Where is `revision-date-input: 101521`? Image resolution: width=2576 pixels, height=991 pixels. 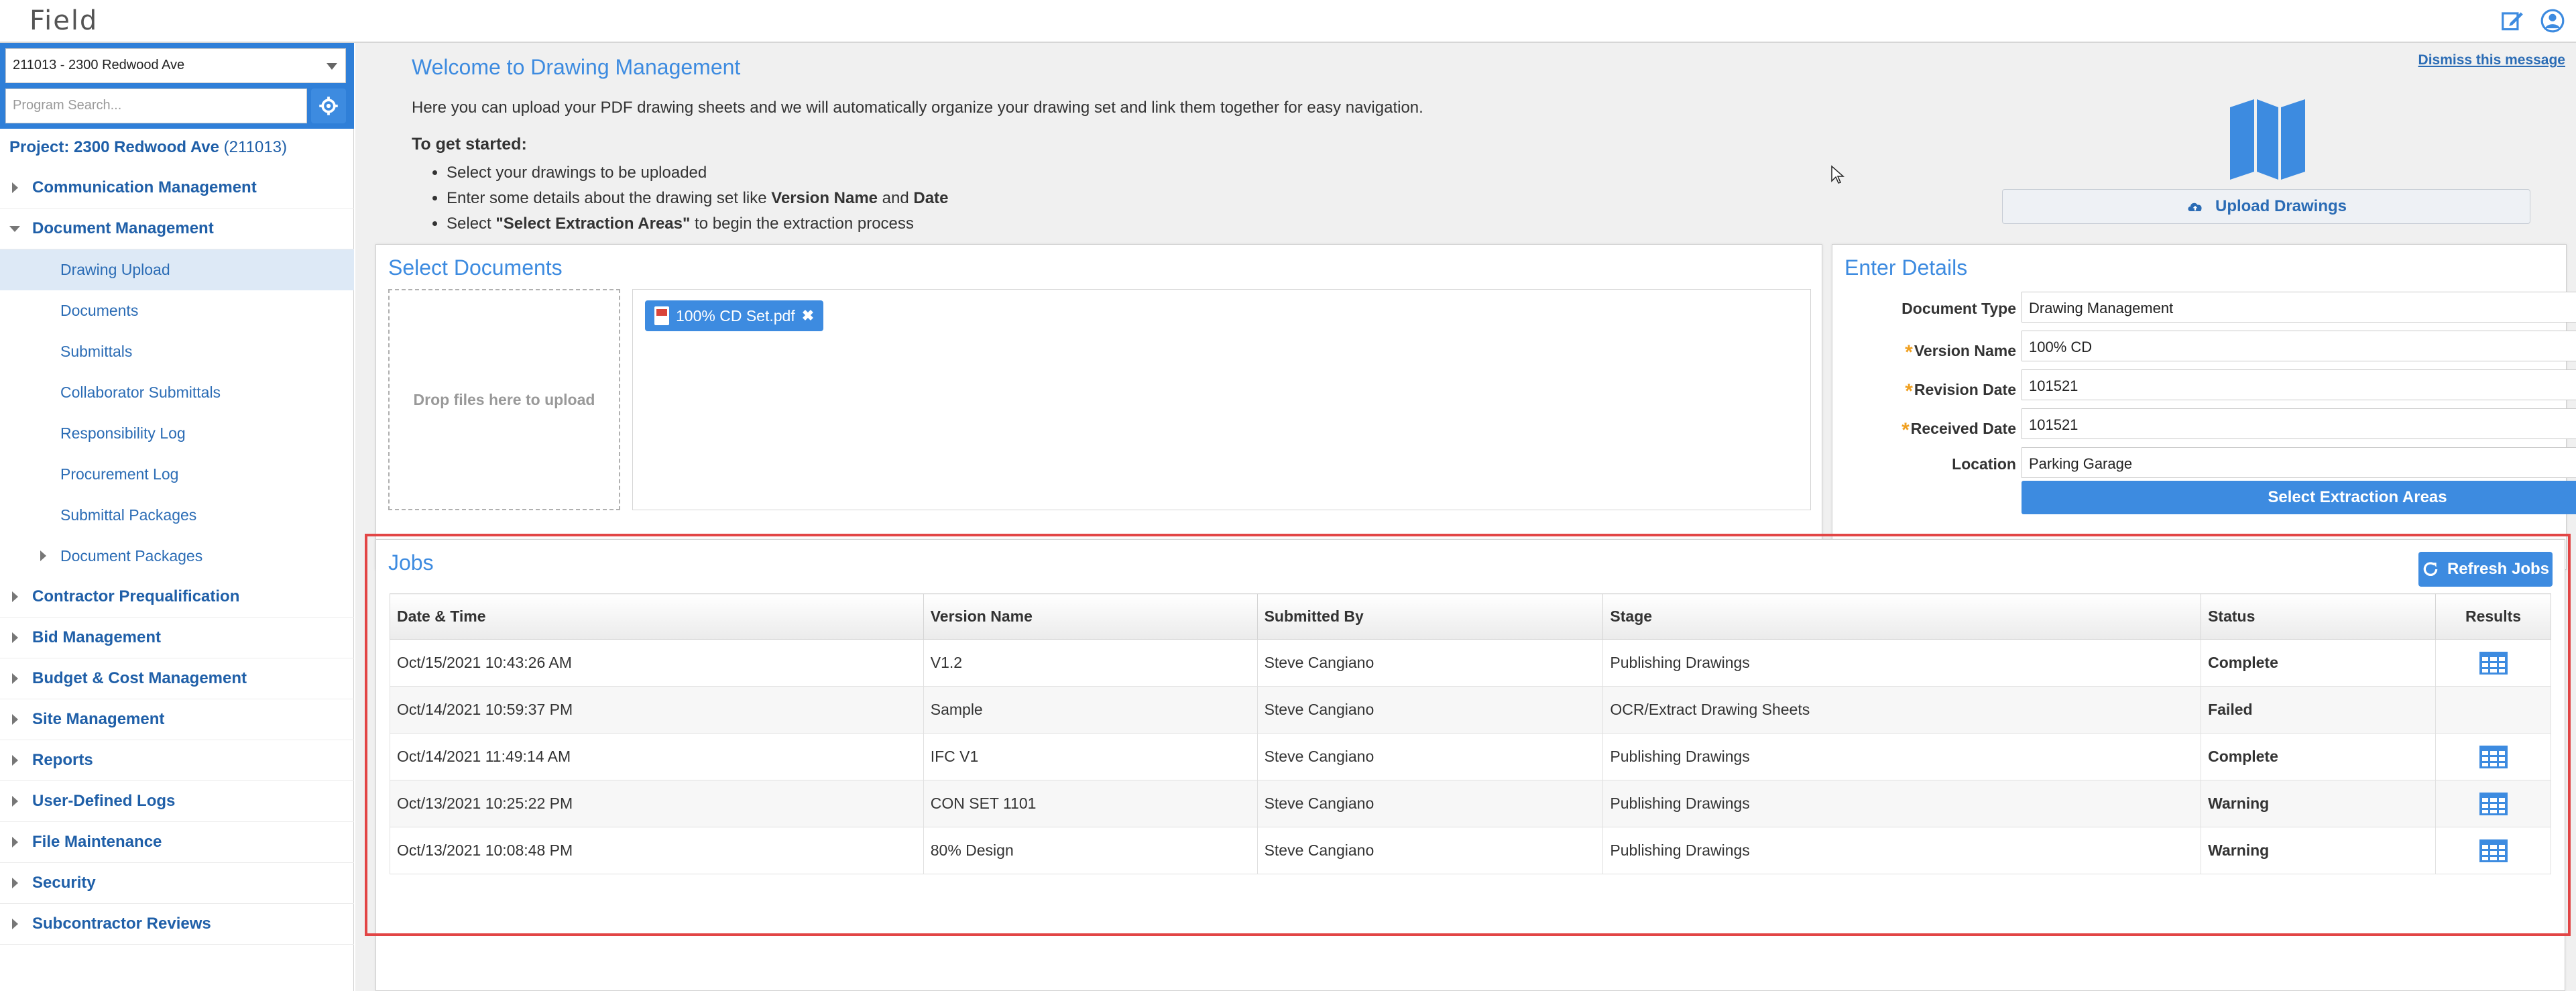
revision-date-input: 101521 is located at coordinates (2299, 384).